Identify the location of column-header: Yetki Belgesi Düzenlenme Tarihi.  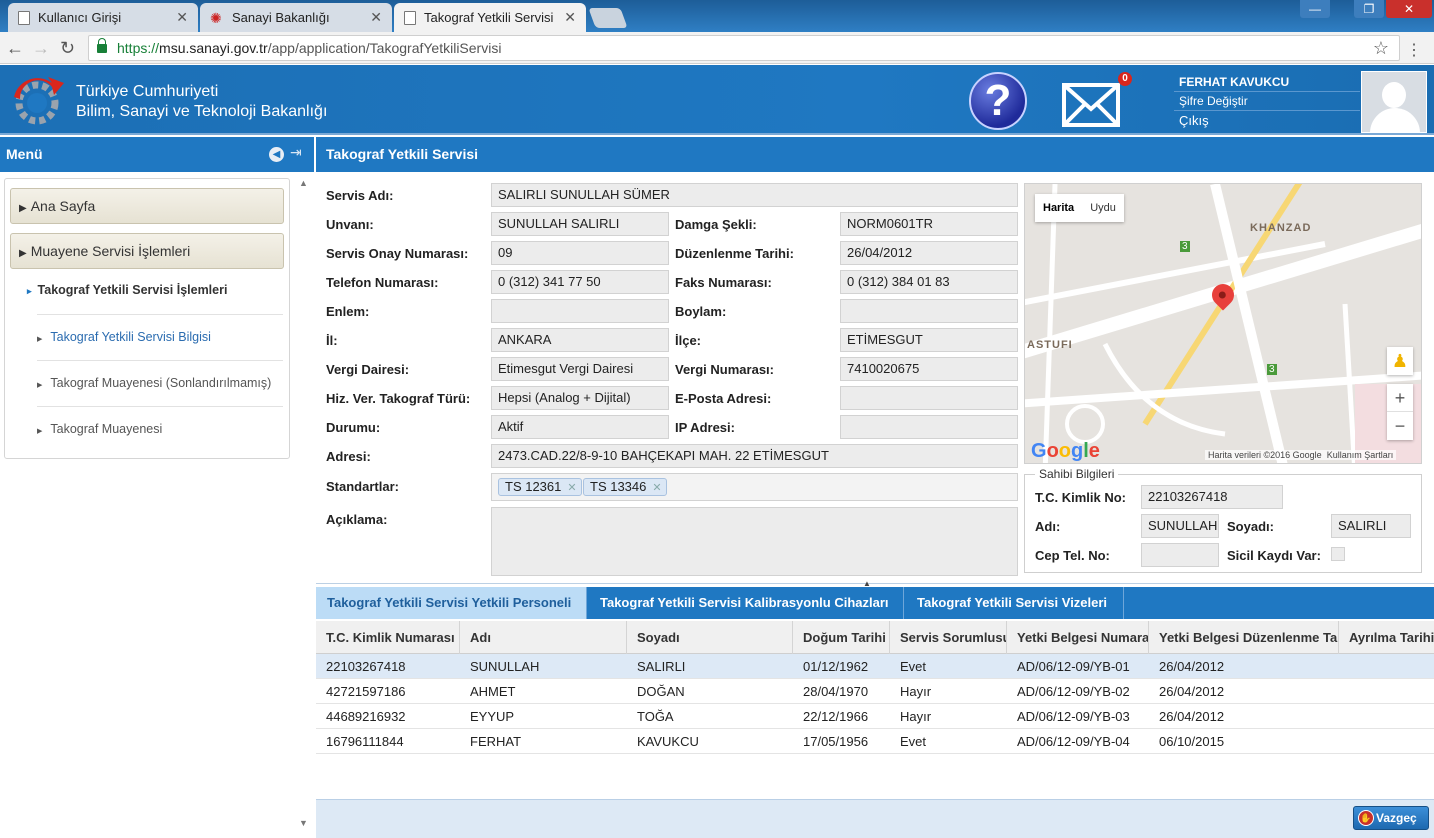
(1244, 637).